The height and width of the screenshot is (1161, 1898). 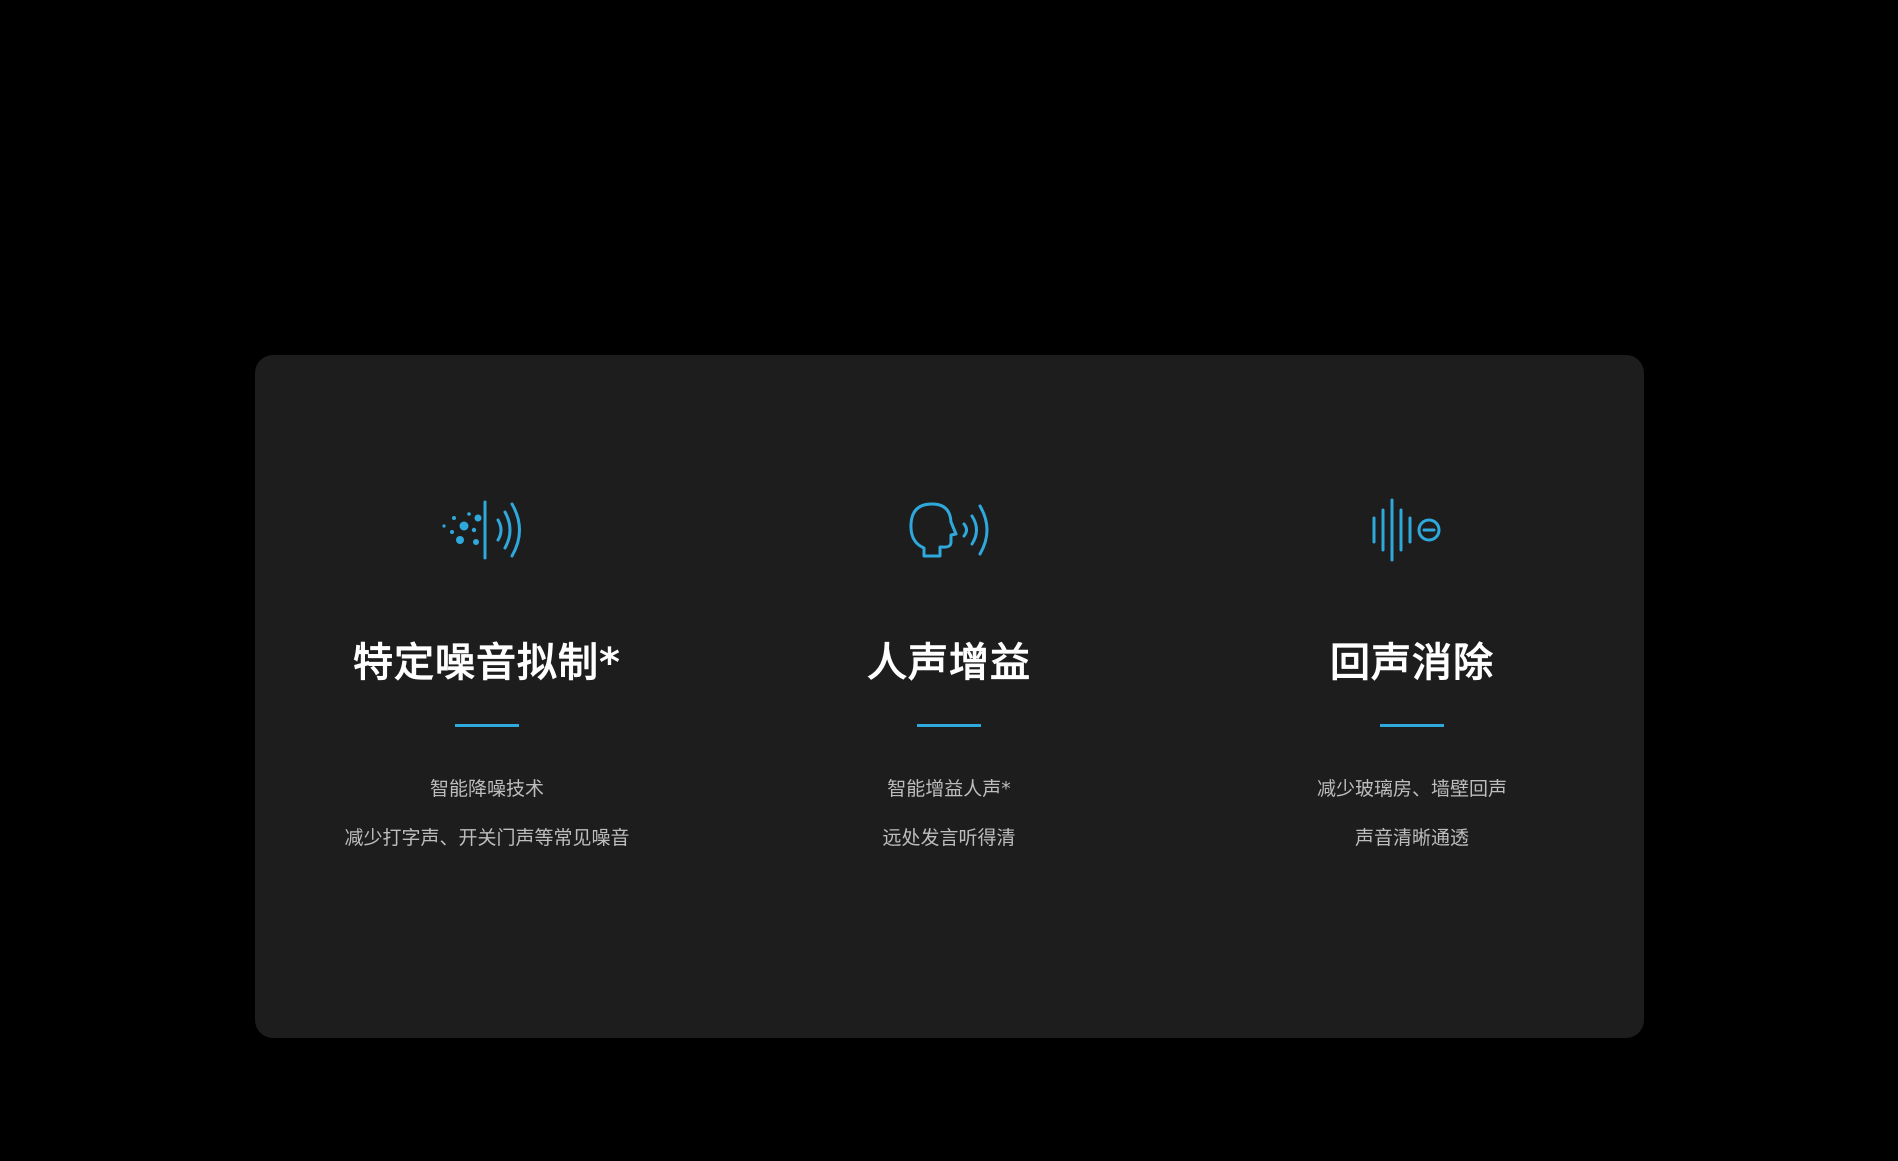 I want to click on feature-voice-enhancement: 人声增益 智能增益人声* 远处发言听得清, so click(x=949, y=696).